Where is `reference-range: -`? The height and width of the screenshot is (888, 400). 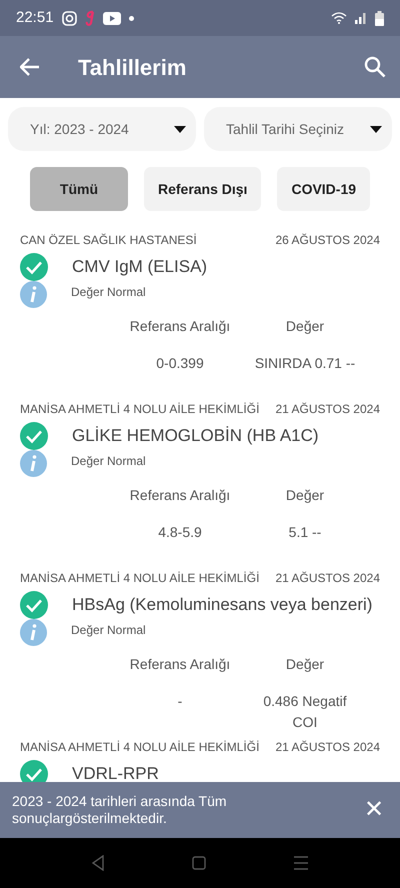 reference-range: - is located at coordinates (180, 701).